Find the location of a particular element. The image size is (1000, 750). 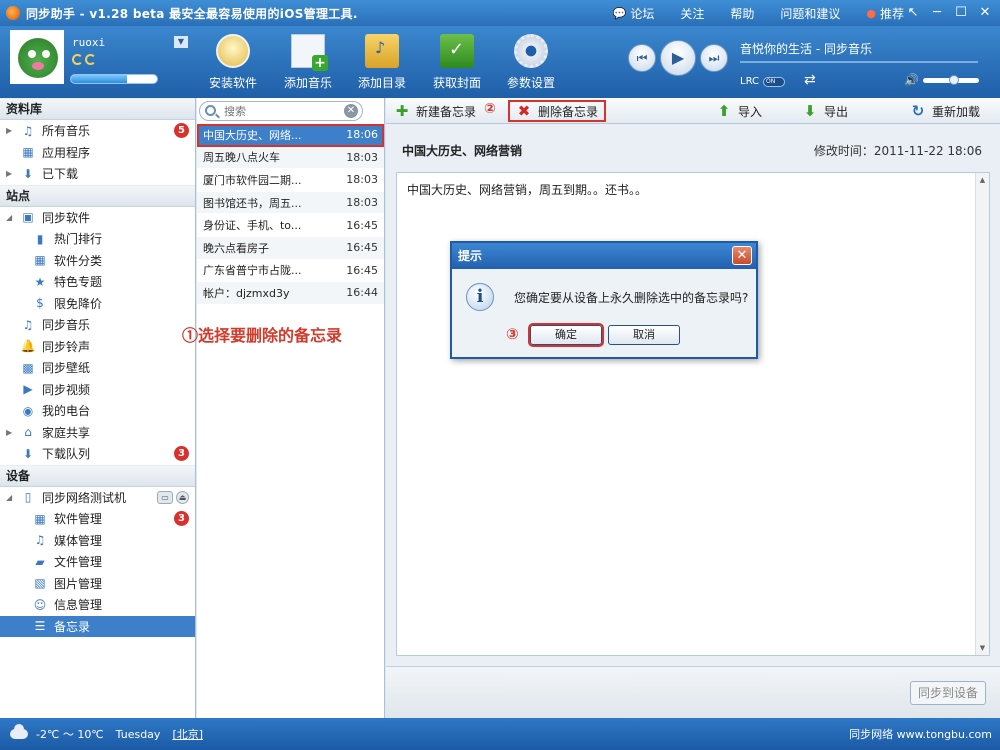

sidebar-item-label: 文件管理 is located at coordinates (78, 562).